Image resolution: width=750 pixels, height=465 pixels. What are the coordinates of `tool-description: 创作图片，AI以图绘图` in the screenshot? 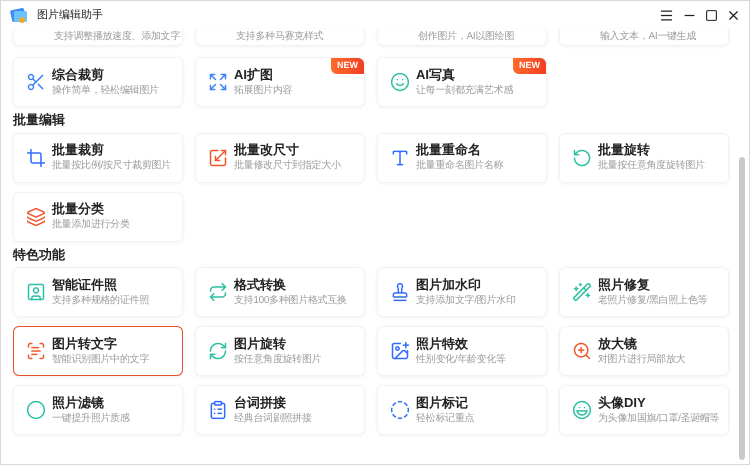 It's located at (466, 37).